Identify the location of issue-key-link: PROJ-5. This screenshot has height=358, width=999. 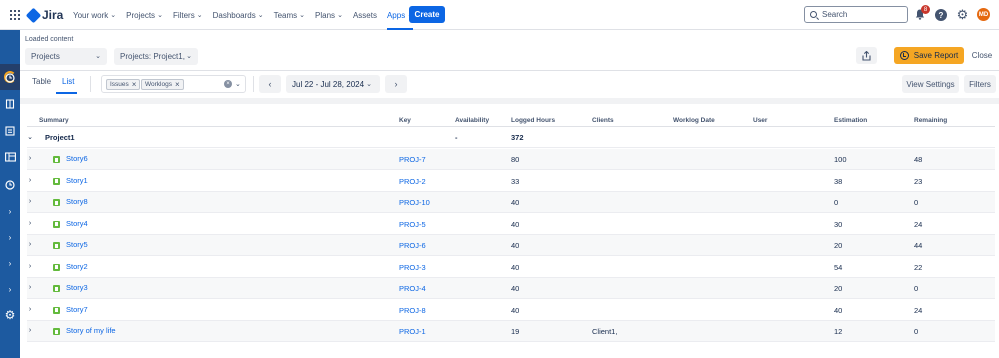
(412, 224).